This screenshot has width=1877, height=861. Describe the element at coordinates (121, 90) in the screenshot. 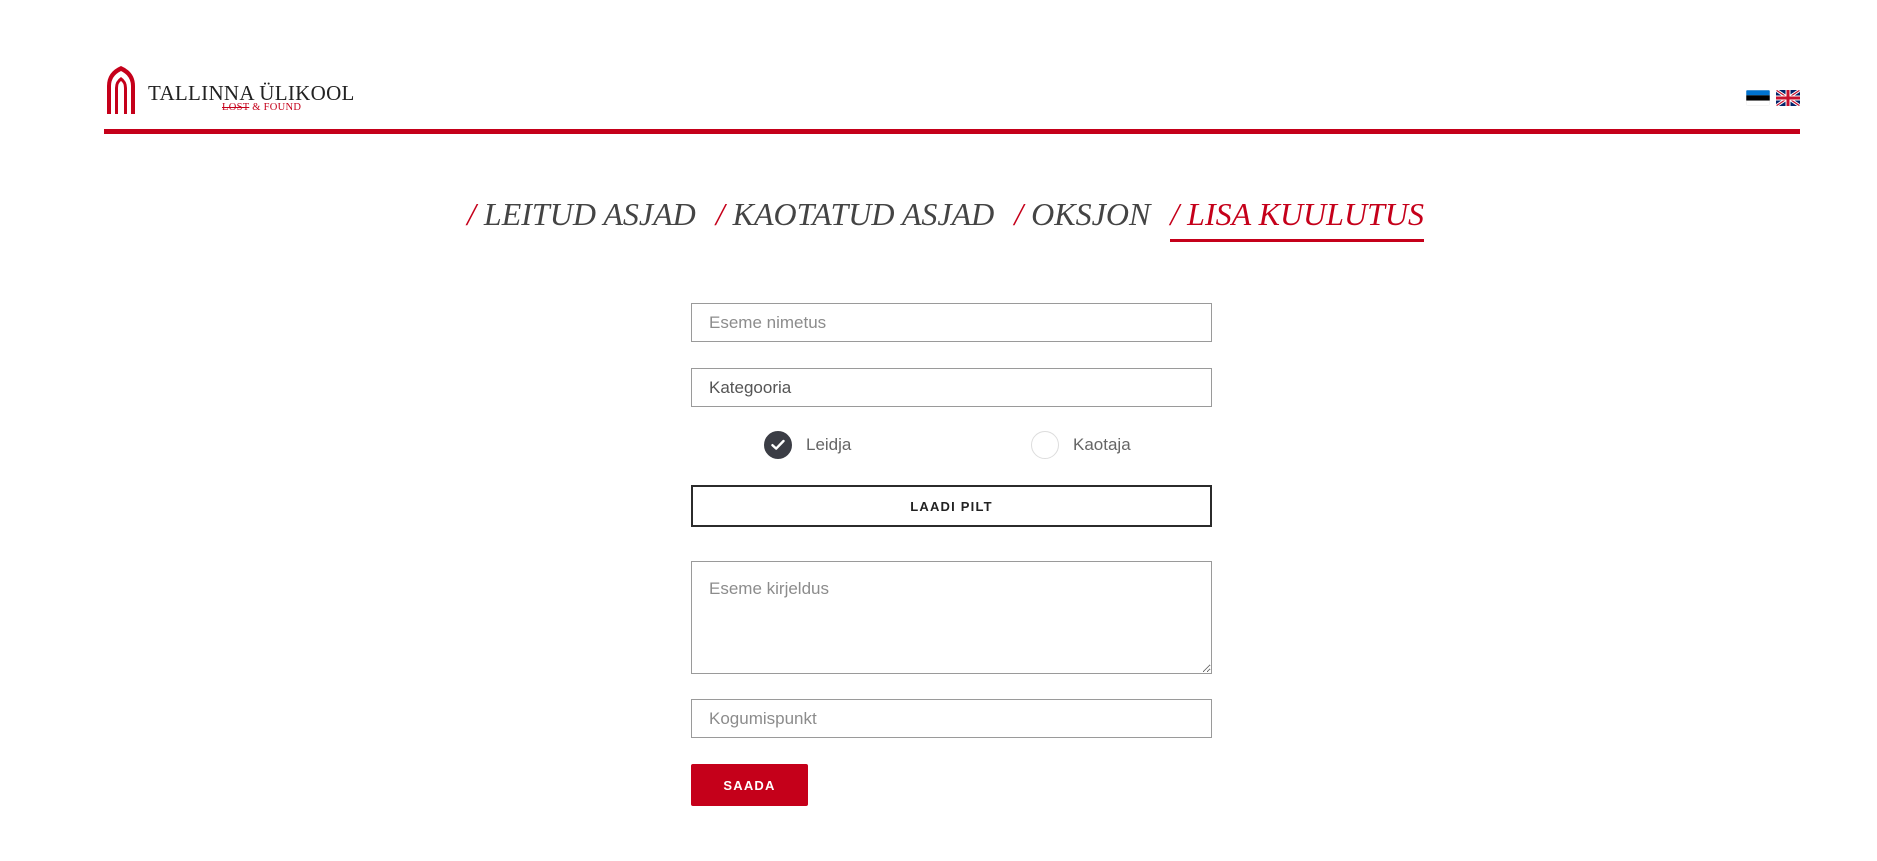

I see `gothic-arch-icon` at that location.